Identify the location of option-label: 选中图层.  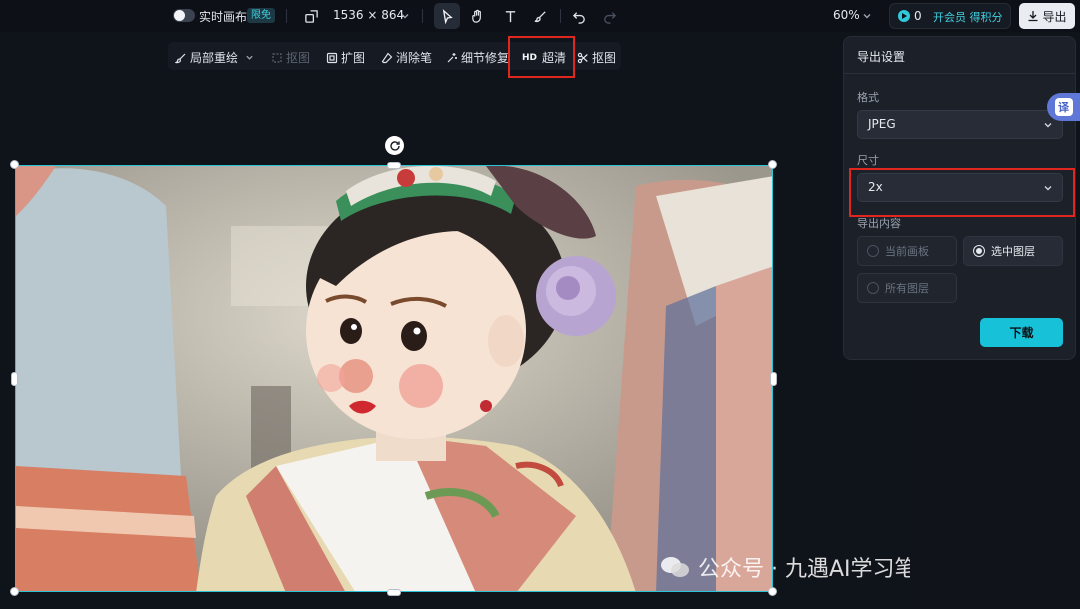
(1013, 251).